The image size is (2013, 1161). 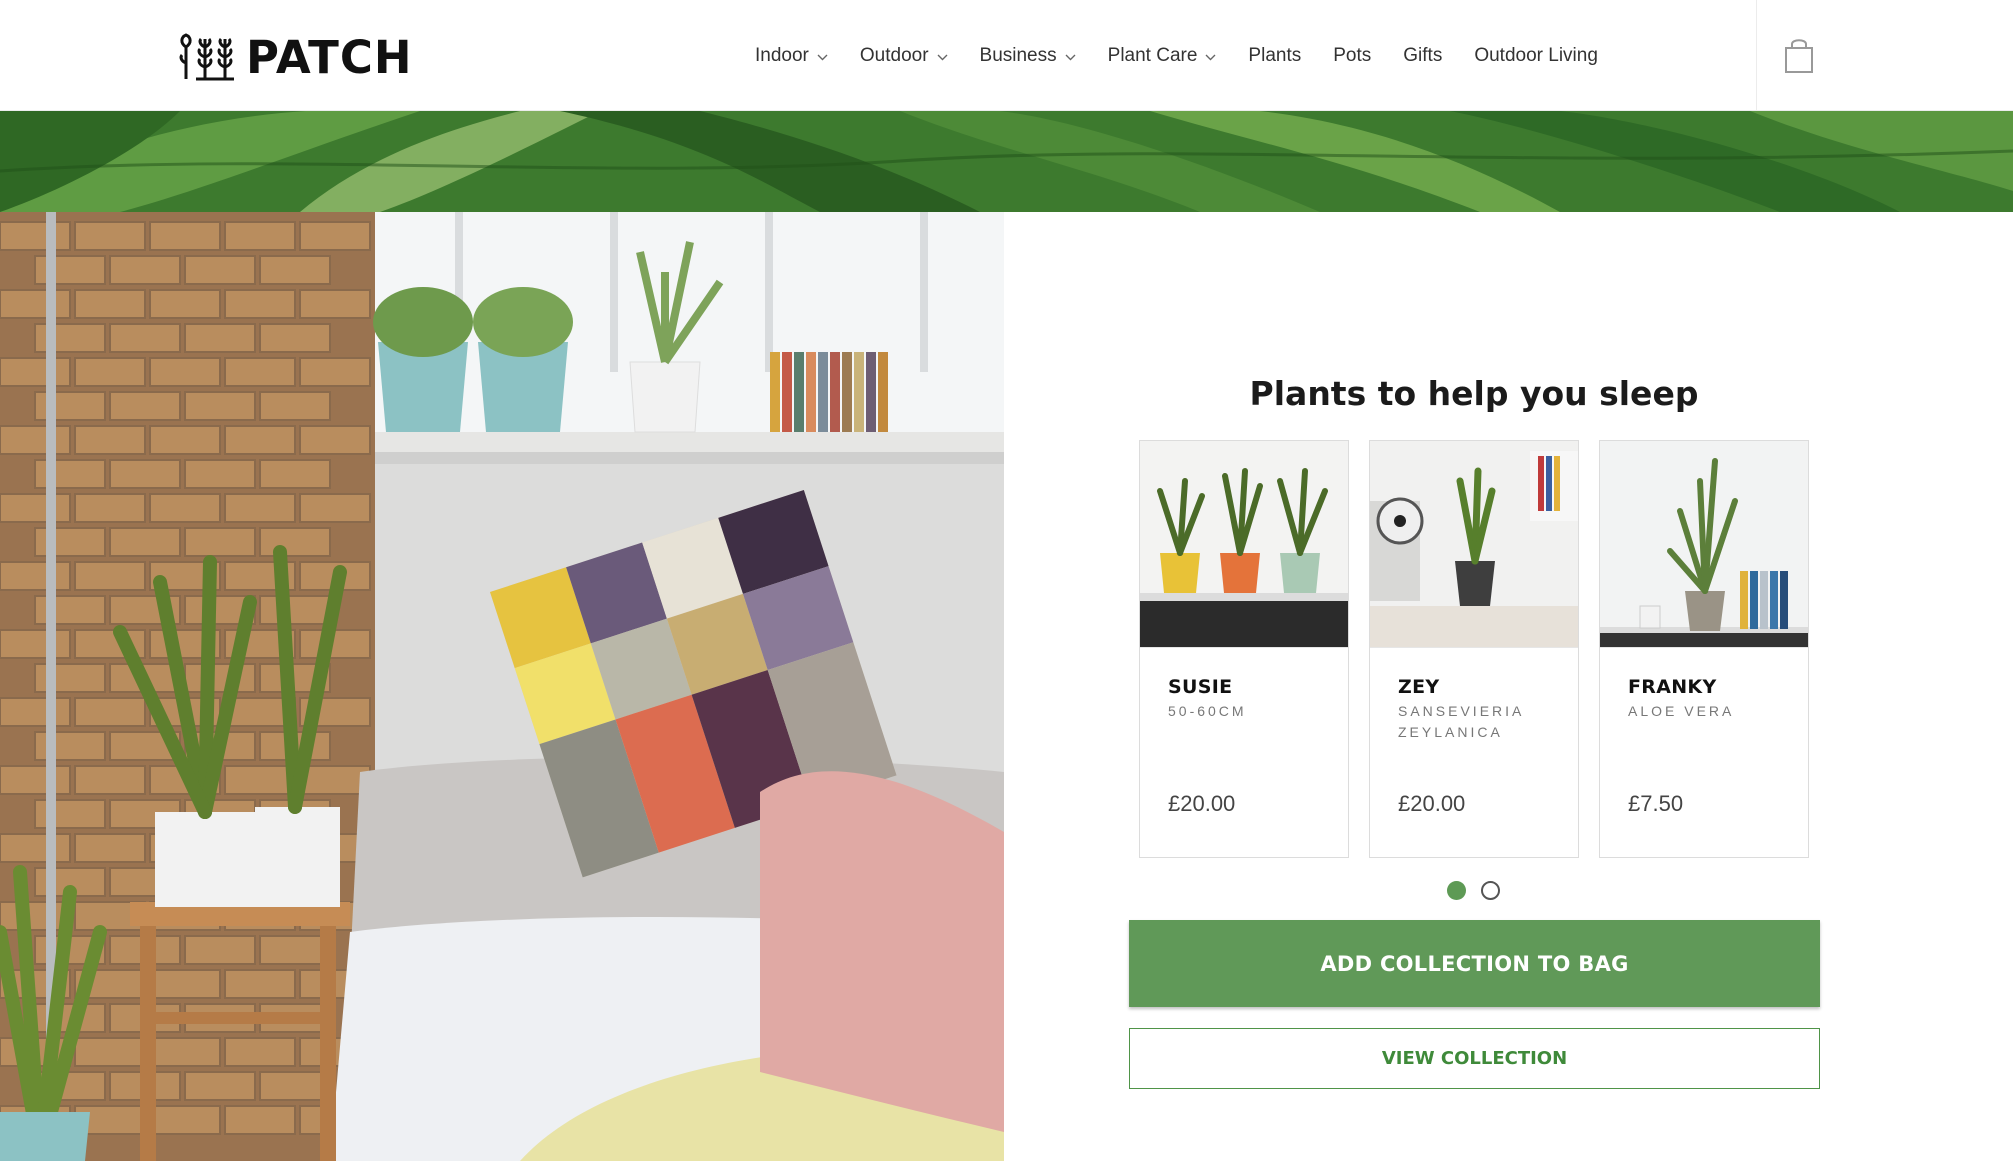 I want to click on product-name: SUSIE, so click(x=1200, y=687).